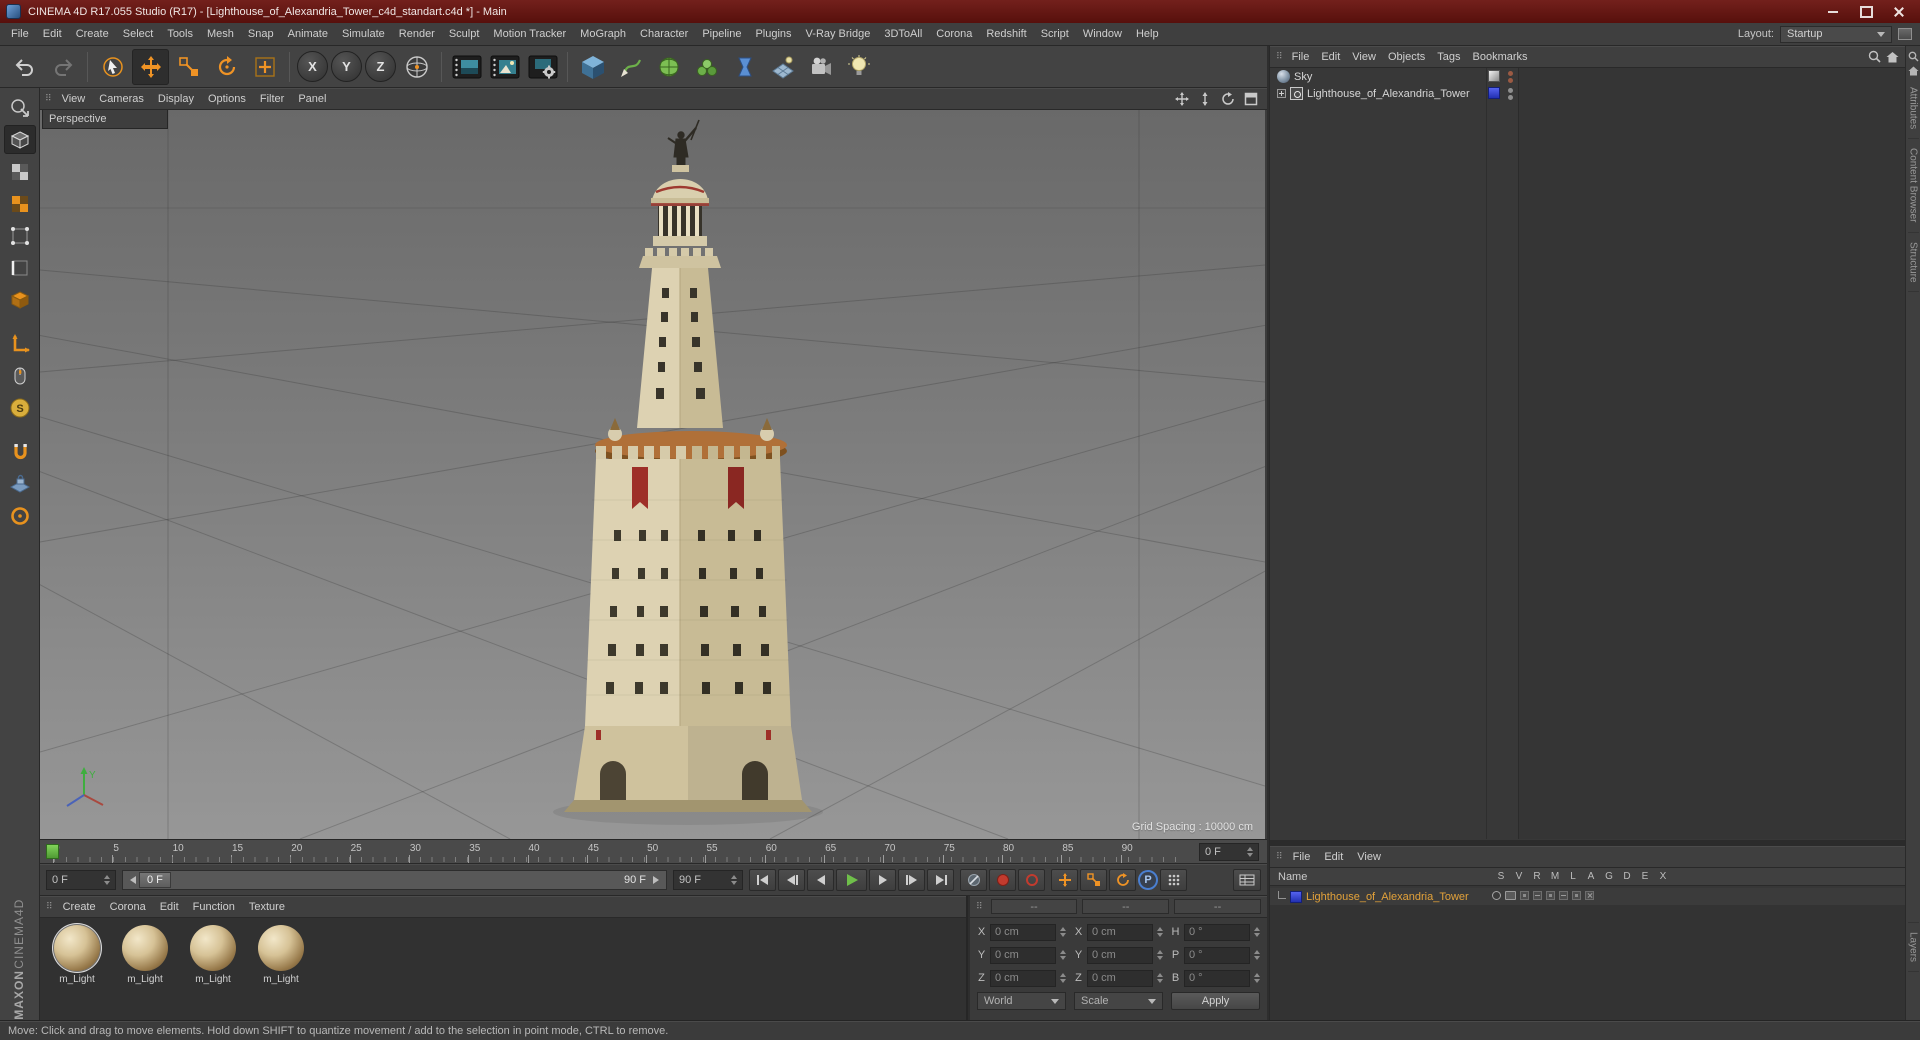 The width and height of the screenshot is (1920, 1040). What do you see at coordinates (1330, 57) in the screenshot?
I see `object-manager-menu-item: Edit` at bounding box center [1330, 57].